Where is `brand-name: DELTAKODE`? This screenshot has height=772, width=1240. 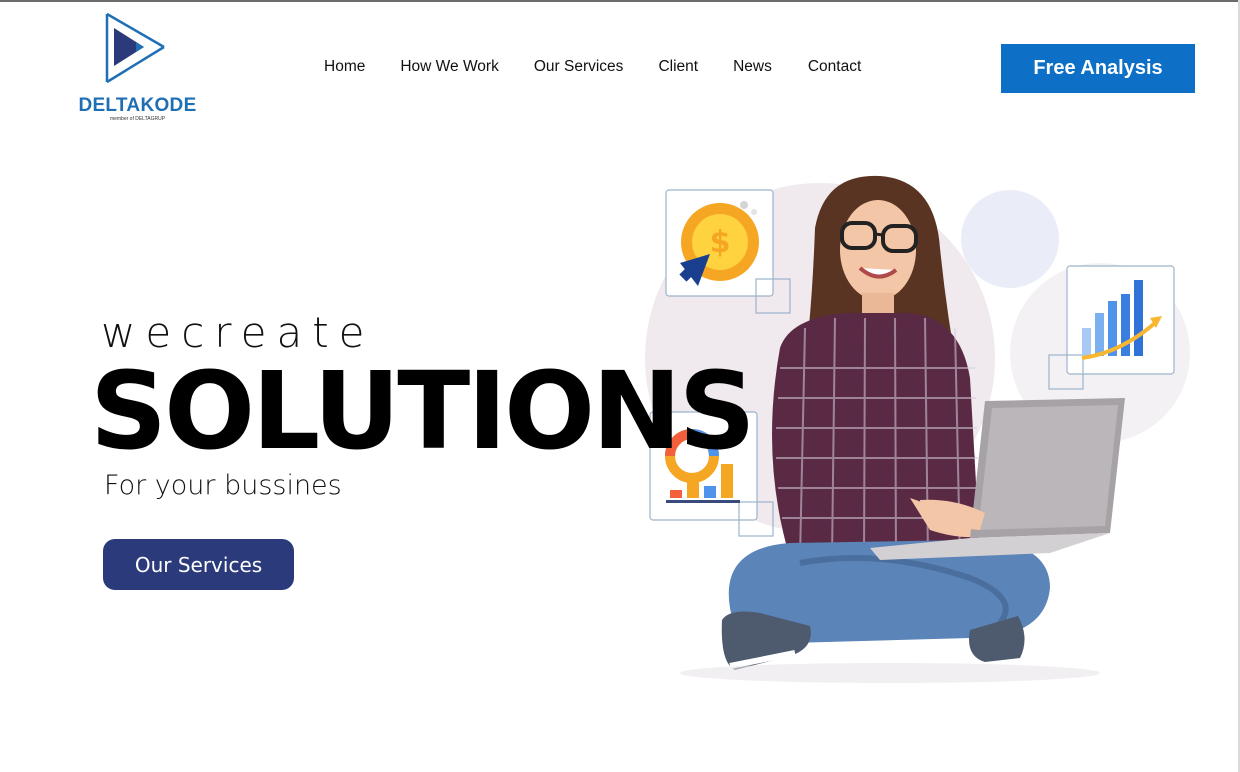
brand-name: DELTAKODE is located at coordinates (137, 105).